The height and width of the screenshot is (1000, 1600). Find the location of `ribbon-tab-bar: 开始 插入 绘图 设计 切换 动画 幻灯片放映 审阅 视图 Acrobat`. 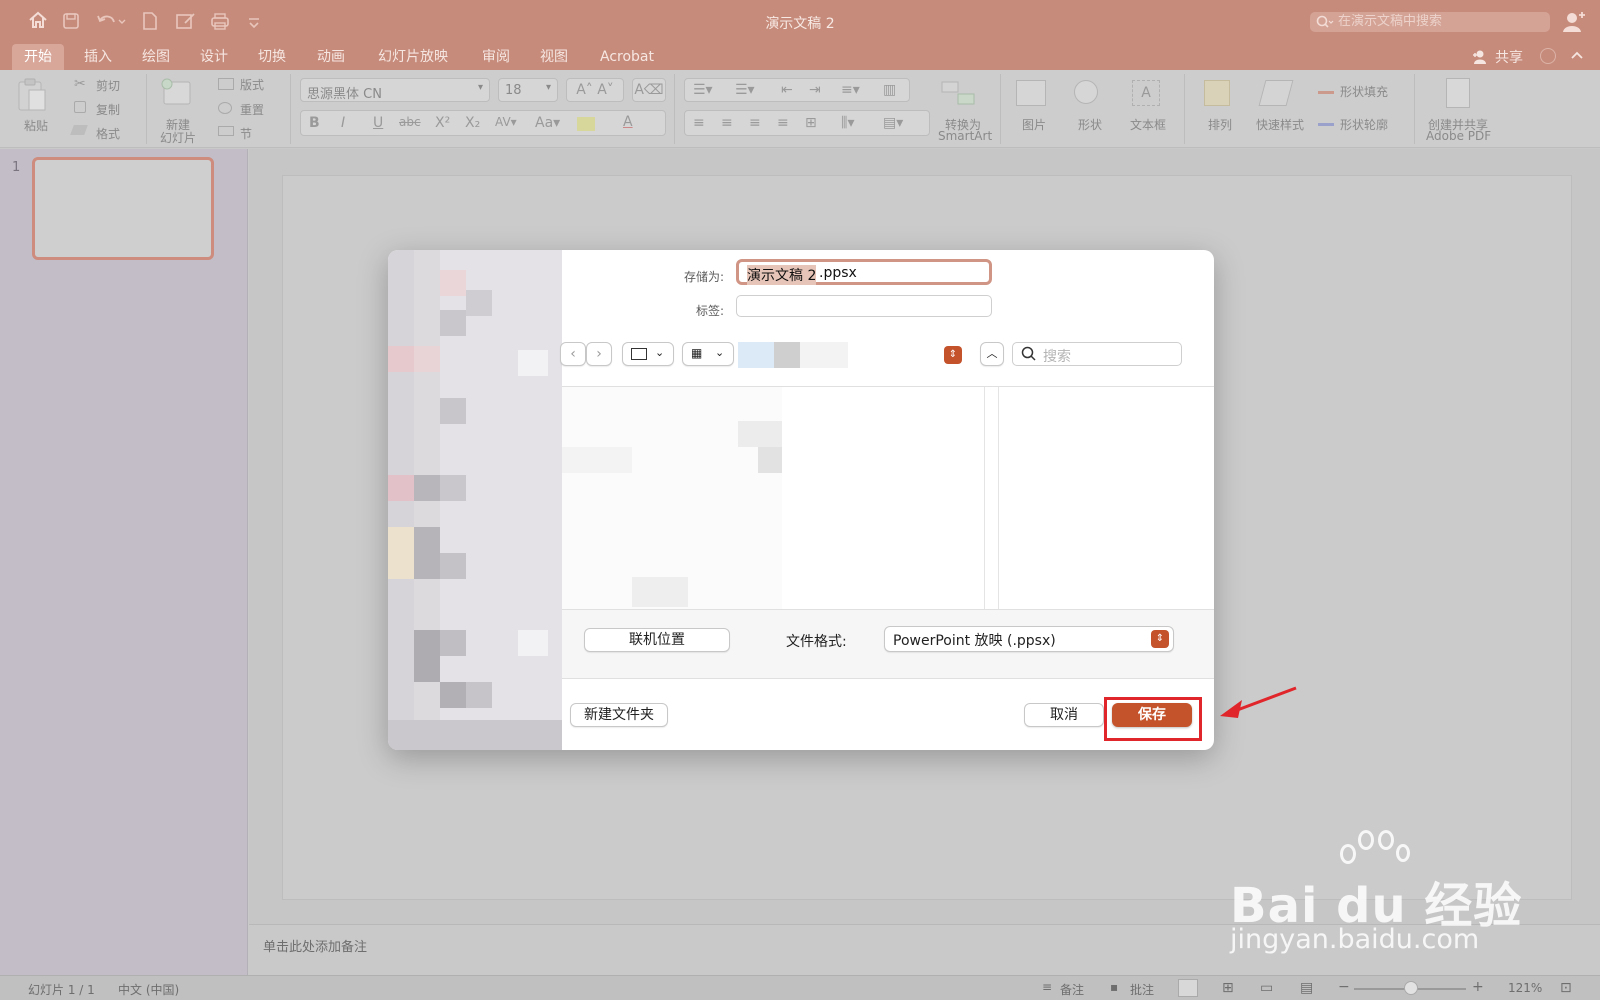

ribbon-tab-bar: 开始 插入 绘图 设计 切换 动画 幻灯片放映 审阅 视图 Acrobat is located at coordinates (800, 57).